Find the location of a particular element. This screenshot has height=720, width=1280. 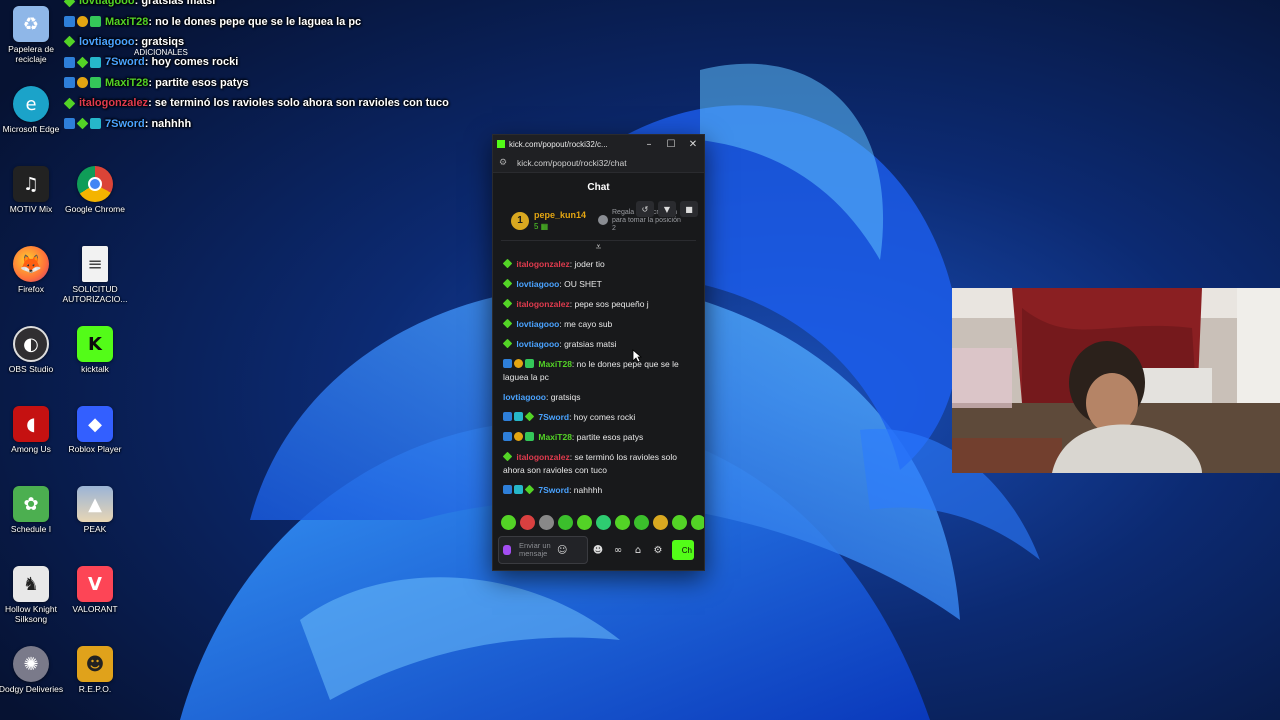

overlay-username: 7Sword is located at coordinates (125, 123).